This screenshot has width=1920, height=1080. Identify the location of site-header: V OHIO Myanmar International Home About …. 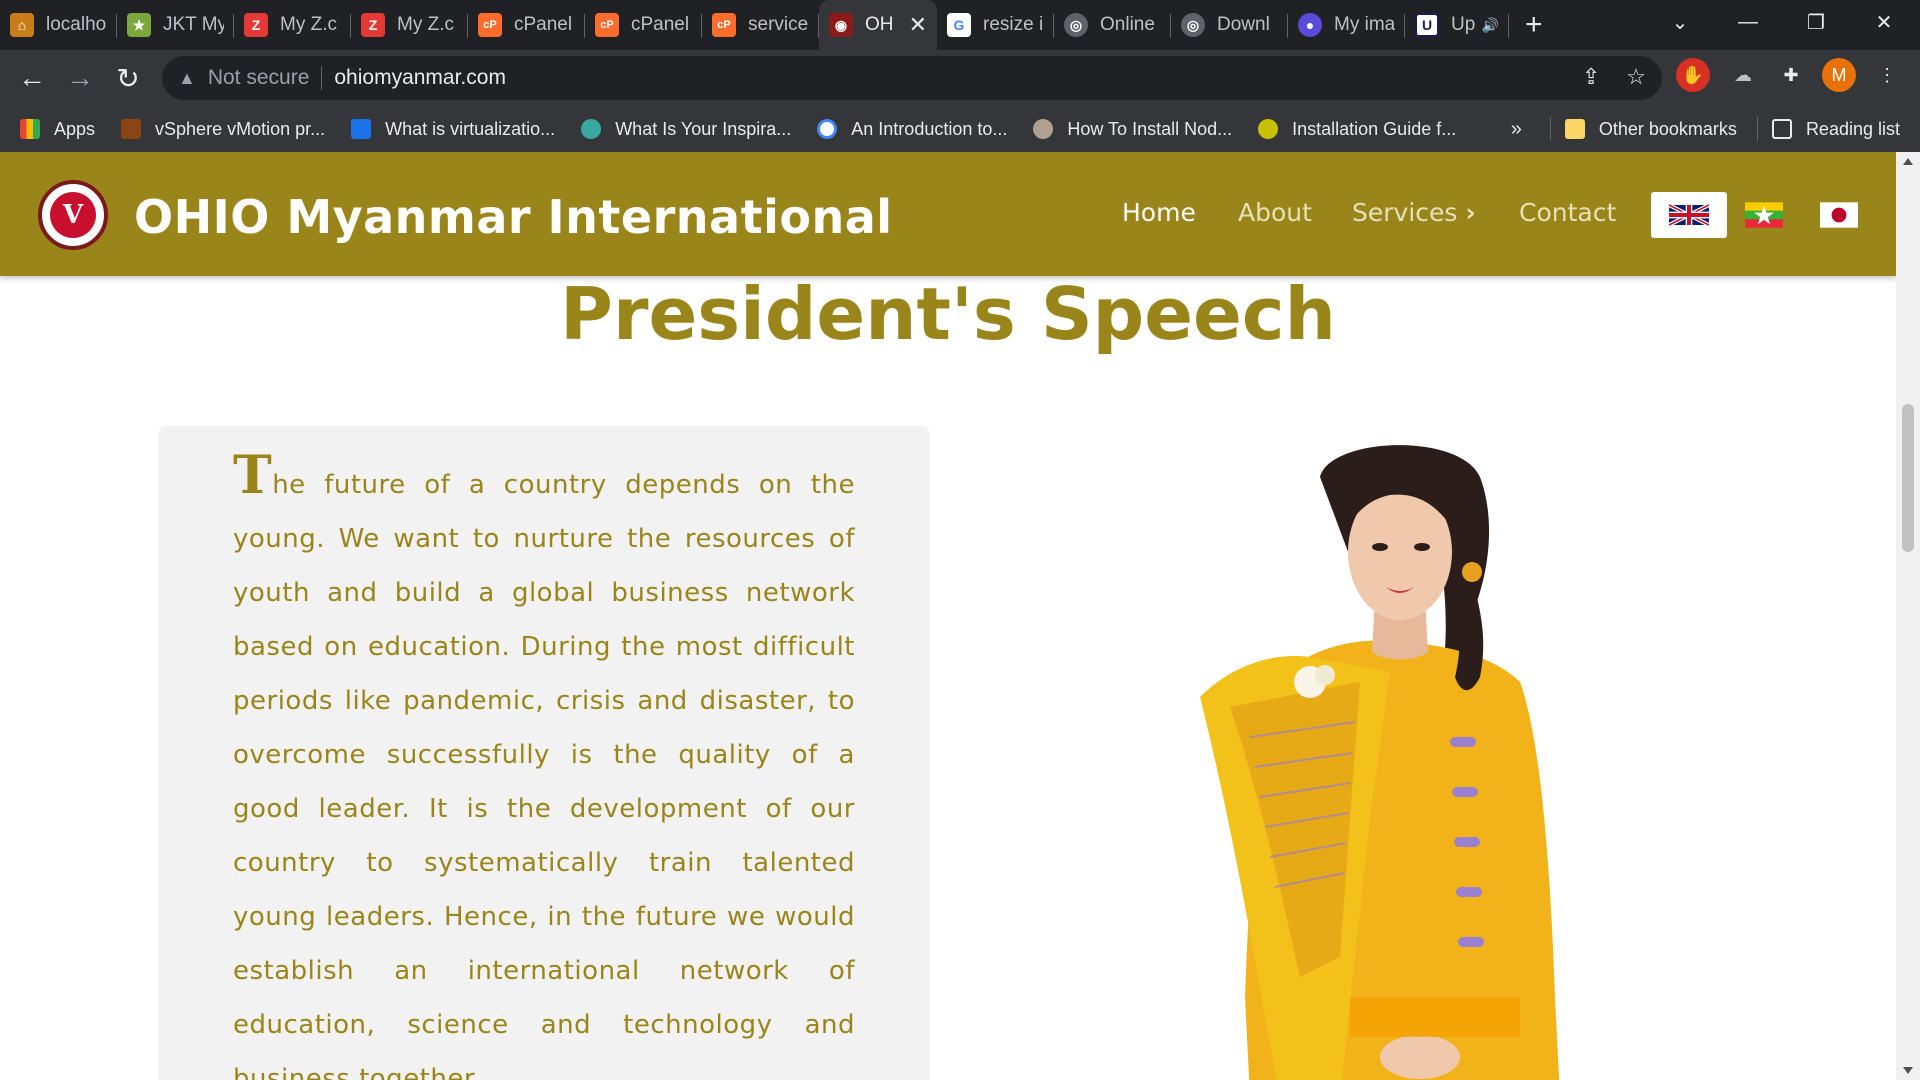
(948, 214).